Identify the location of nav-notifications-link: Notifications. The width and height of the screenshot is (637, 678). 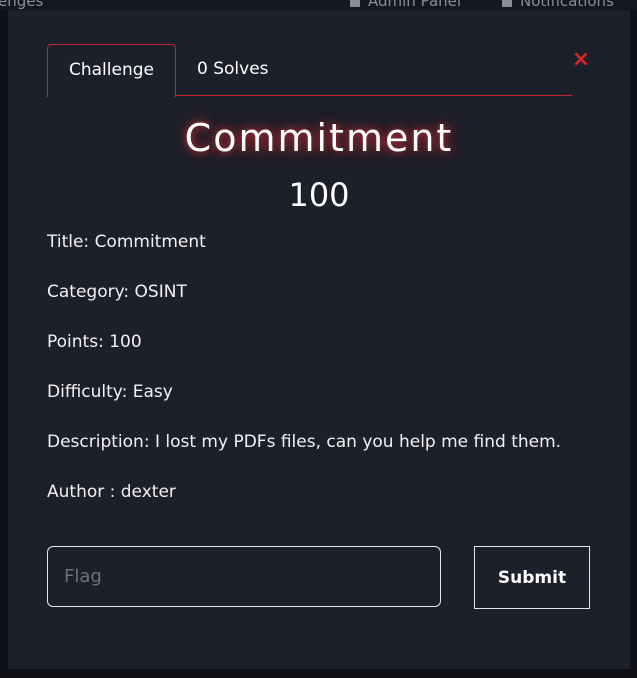
(558, 5).